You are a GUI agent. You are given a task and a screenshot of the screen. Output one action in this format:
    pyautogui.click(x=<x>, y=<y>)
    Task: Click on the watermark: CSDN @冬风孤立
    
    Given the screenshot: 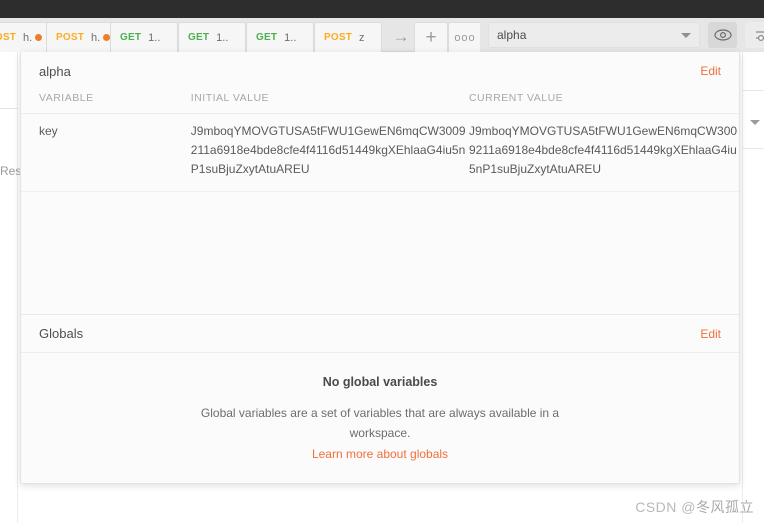 What is the action you would take?
    pyautogui.click(x=694, y=507)
    